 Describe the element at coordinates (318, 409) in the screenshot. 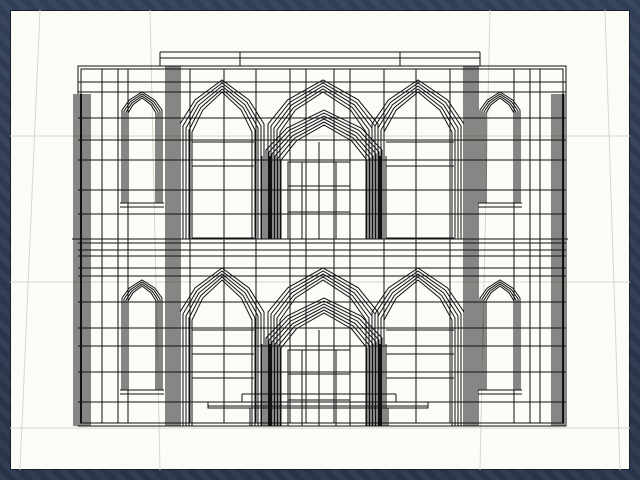

I see `ground-balustrade` at that location.